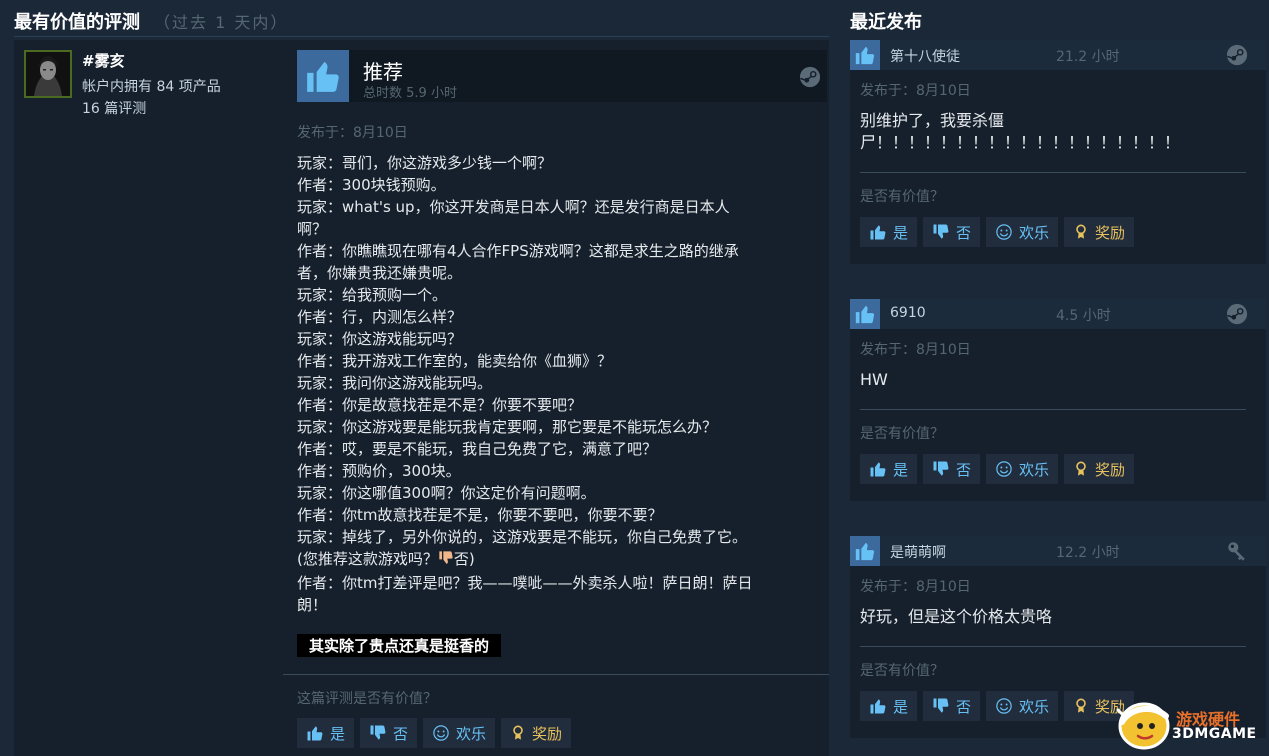 Image resolution: width=1269 pixels, height=756 pixels. I want to click on reviewer-name: 是萌萌啊, so click(918, 552).